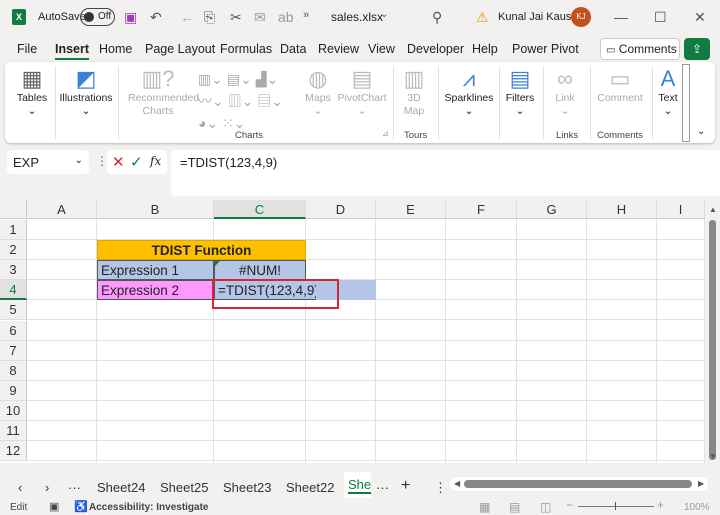 This screenshot has width=720, height=515. What do you see at coordinates (545, 49) in the screenshot?
I see `tab-power-pivot: Power Pivot` at bounding box center [545, 49].